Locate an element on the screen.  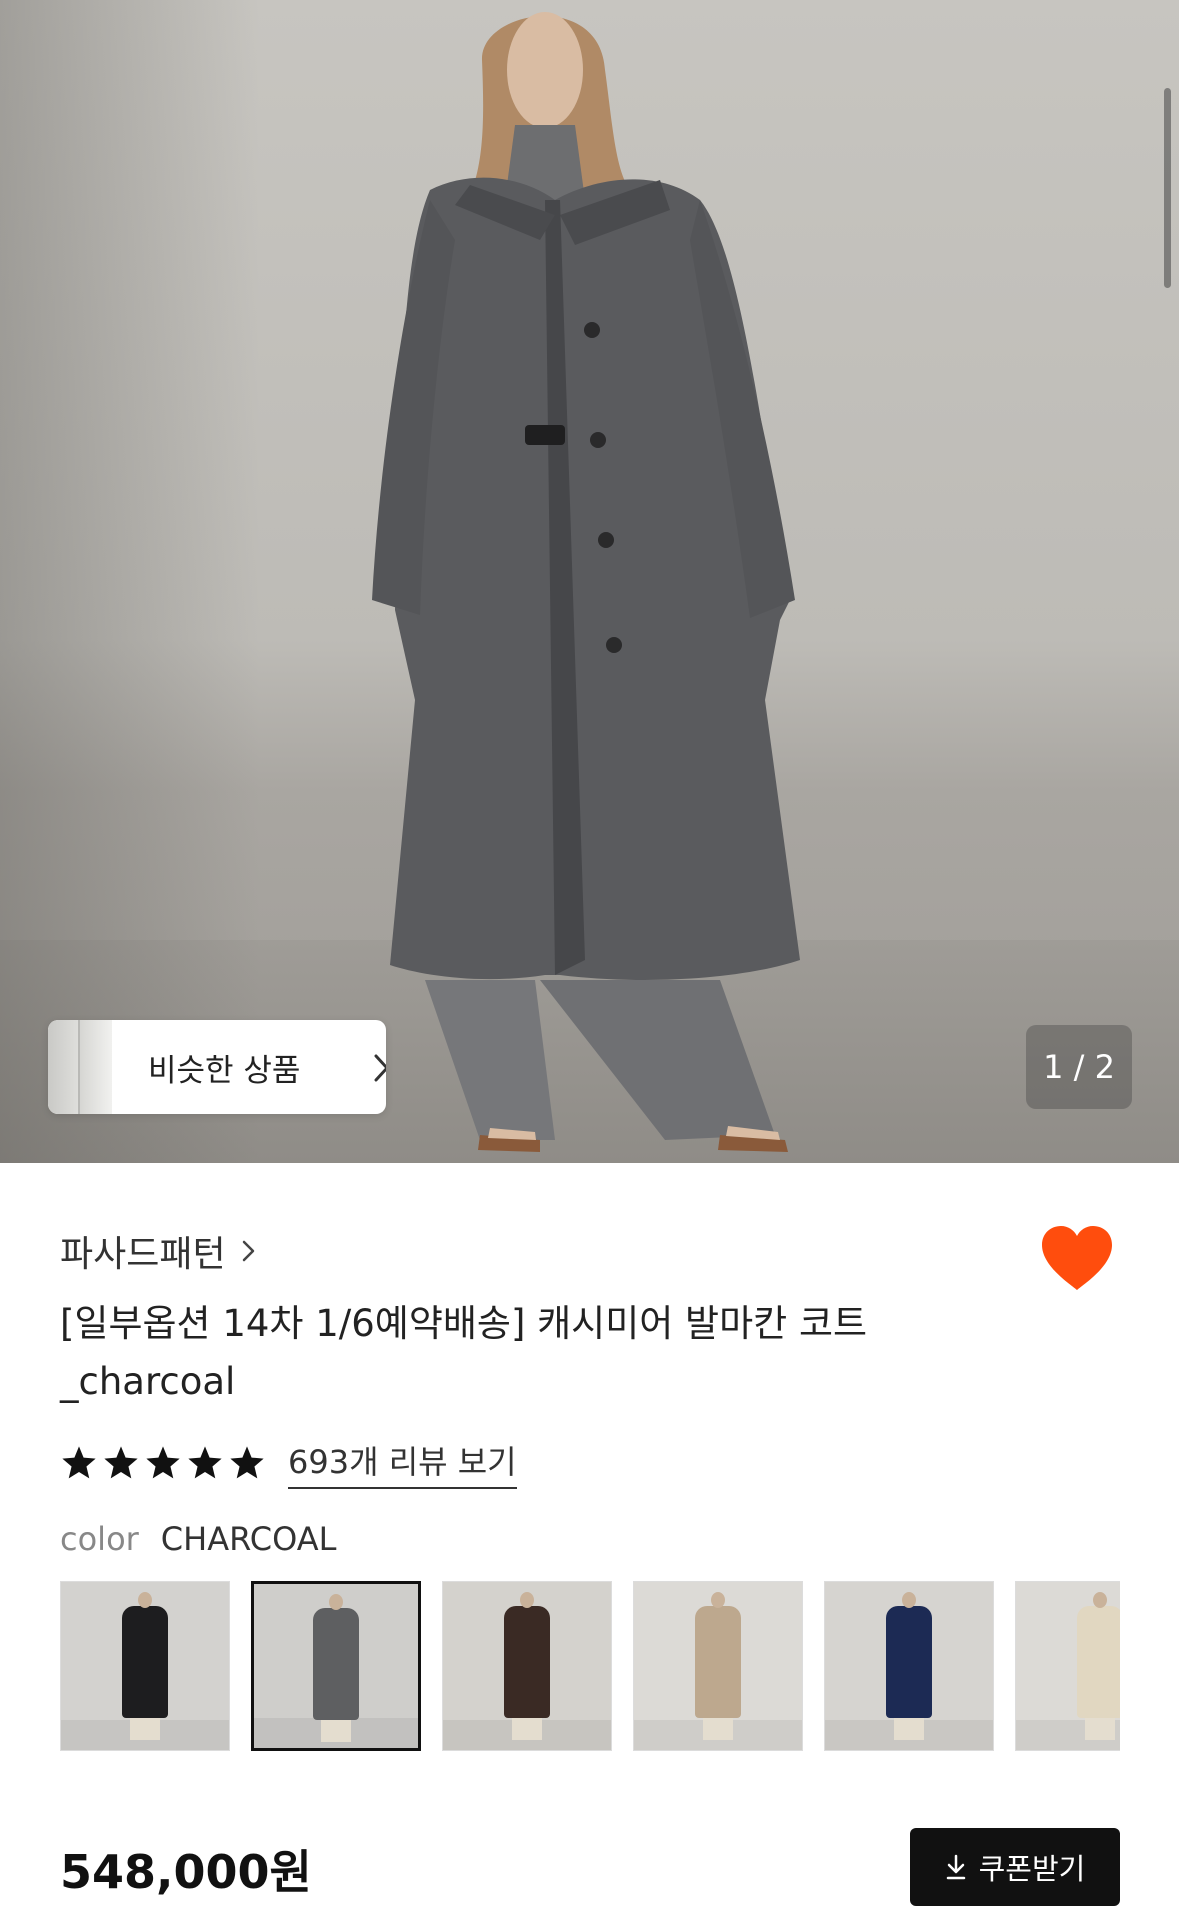
brand-name: 파사드패턴 is located at coordinates (143, 1254).